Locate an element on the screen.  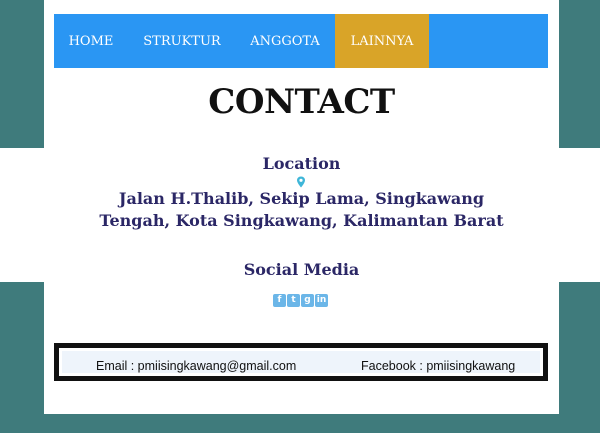
social-icons: f t g in is located at coordinates (301, 300).